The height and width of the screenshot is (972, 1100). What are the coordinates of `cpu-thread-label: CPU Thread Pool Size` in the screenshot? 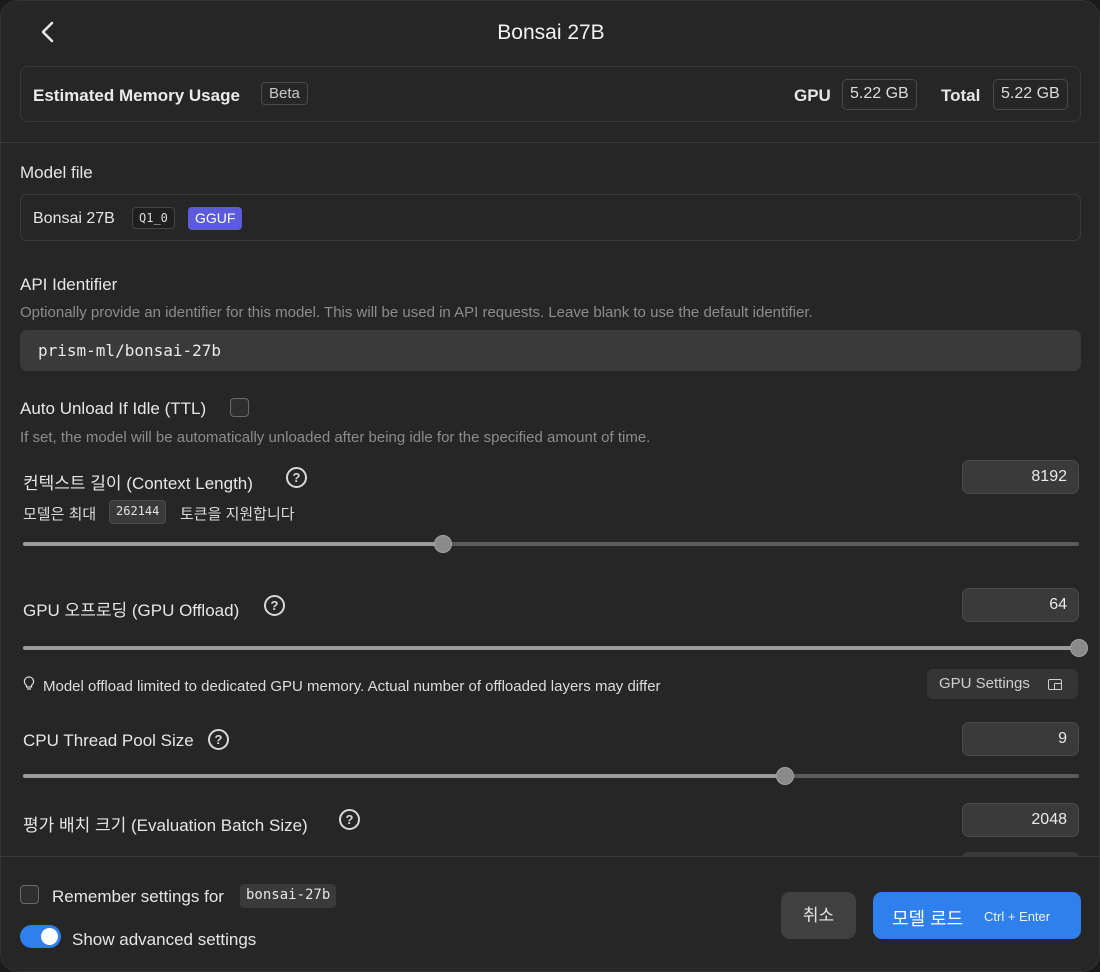 It's located at (108, 740).